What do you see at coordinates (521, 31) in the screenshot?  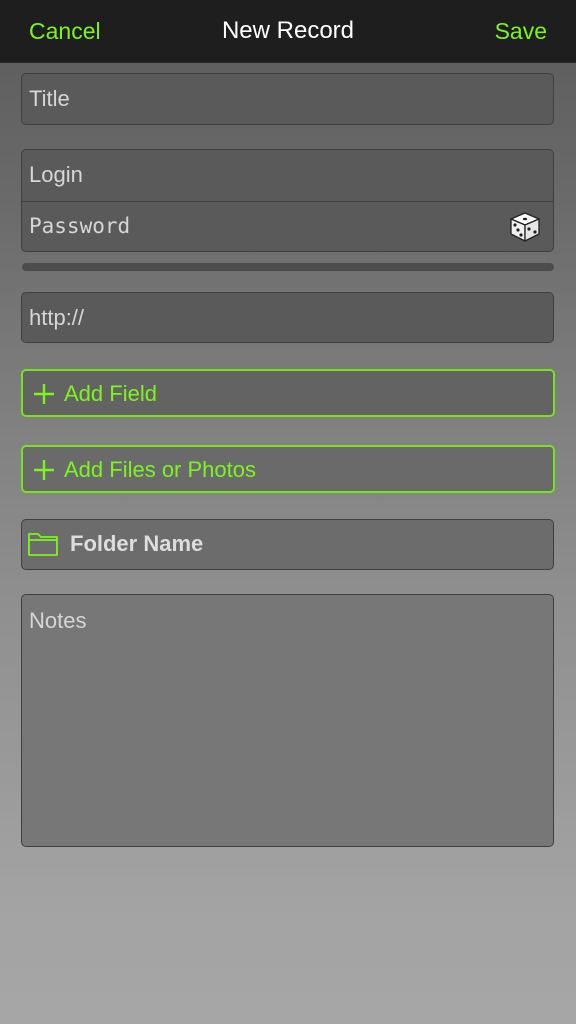 I see `save-button: Save` at bounding box center [521, 31].